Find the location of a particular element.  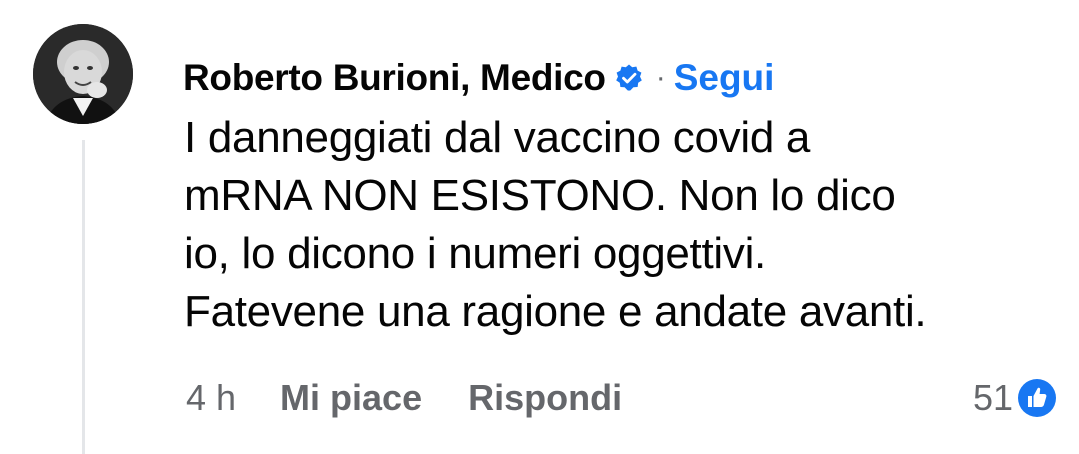

avatar is located at coordinates (83, 74).